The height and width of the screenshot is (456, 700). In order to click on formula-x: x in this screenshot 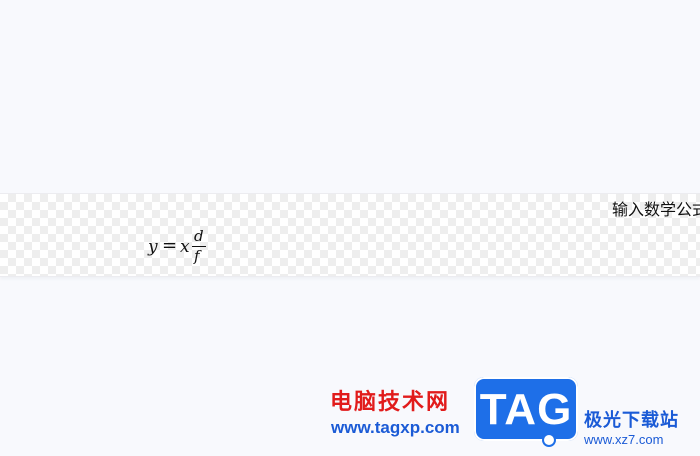, I will do `click(185, 247)`.